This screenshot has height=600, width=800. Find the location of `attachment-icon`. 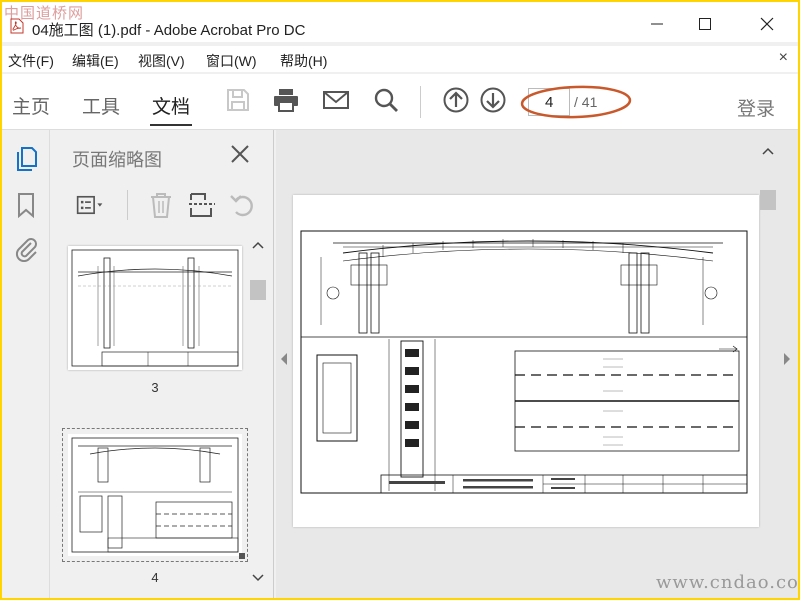

attachment-icon is located at coordinates (26, 249).